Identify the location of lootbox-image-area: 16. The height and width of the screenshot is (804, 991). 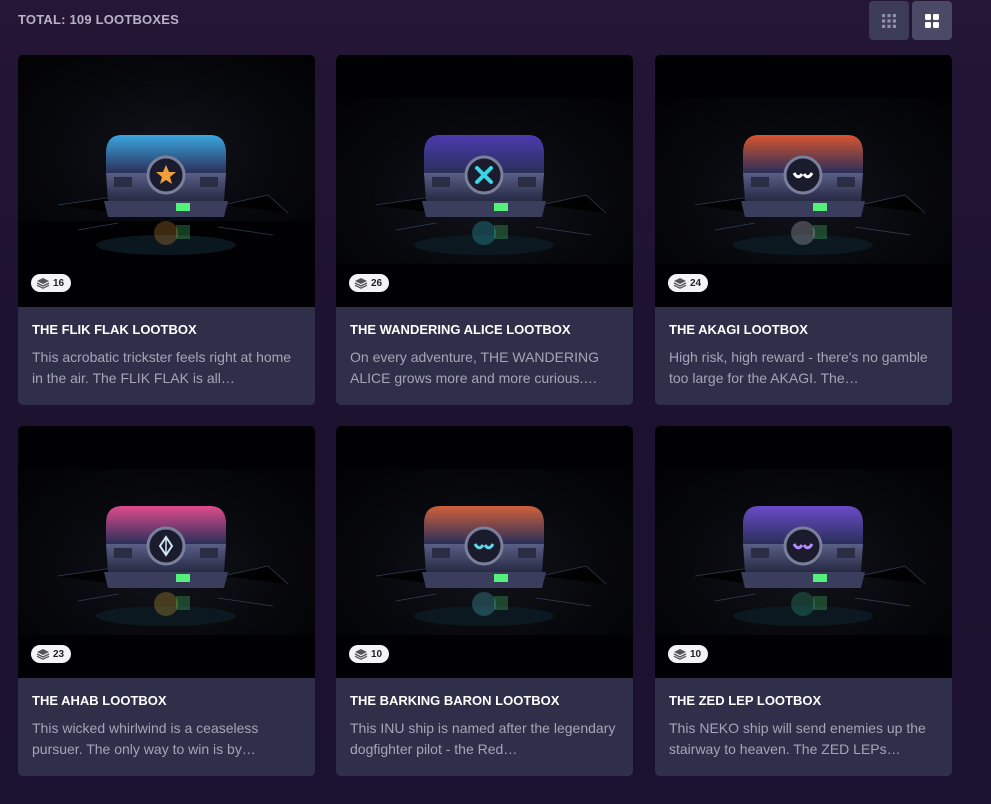
(166, 181).